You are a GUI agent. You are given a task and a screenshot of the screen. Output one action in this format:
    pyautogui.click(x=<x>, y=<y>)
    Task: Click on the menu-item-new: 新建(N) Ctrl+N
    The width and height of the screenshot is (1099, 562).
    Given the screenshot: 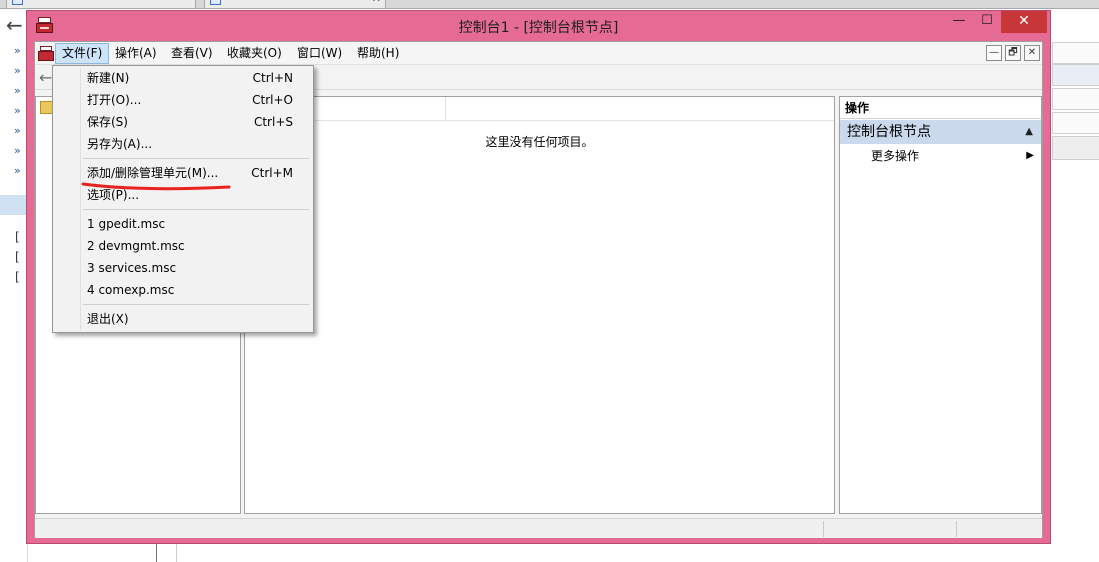 What is the action you would take?
    pyautogui.click(x=183, y=78)
    